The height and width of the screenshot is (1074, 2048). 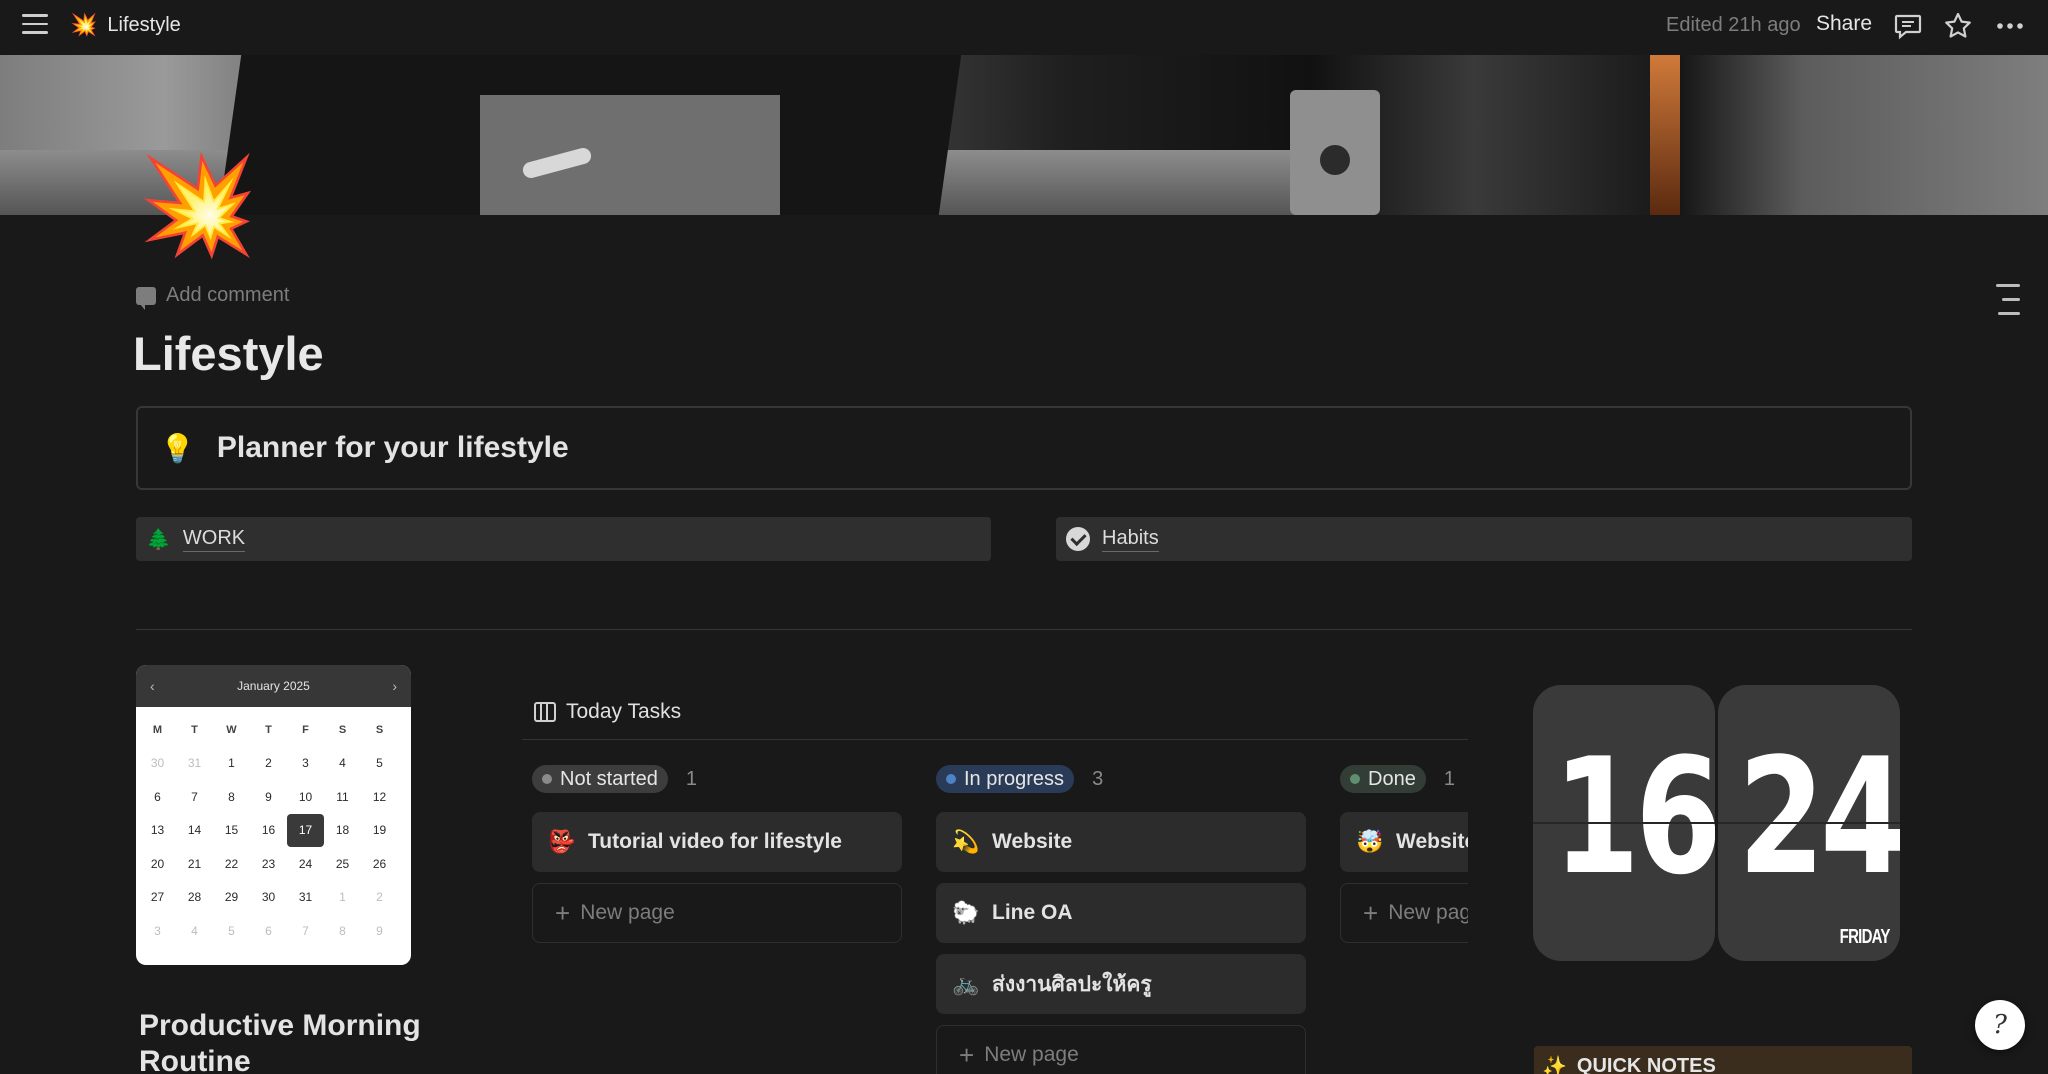 I want to click on clock-minutes: 24 FRIDAY, so click(x=1809, y=823).